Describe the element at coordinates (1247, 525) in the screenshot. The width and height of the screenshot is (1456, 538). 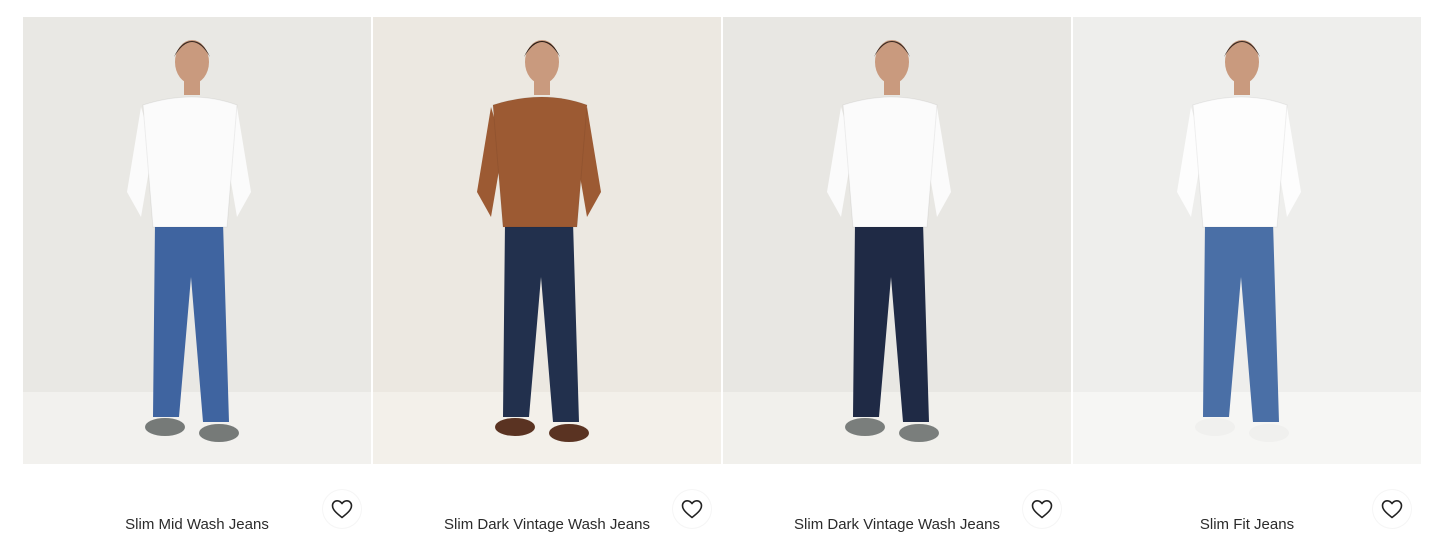
I see `product-name: Slim Fit Jeans` at that location.